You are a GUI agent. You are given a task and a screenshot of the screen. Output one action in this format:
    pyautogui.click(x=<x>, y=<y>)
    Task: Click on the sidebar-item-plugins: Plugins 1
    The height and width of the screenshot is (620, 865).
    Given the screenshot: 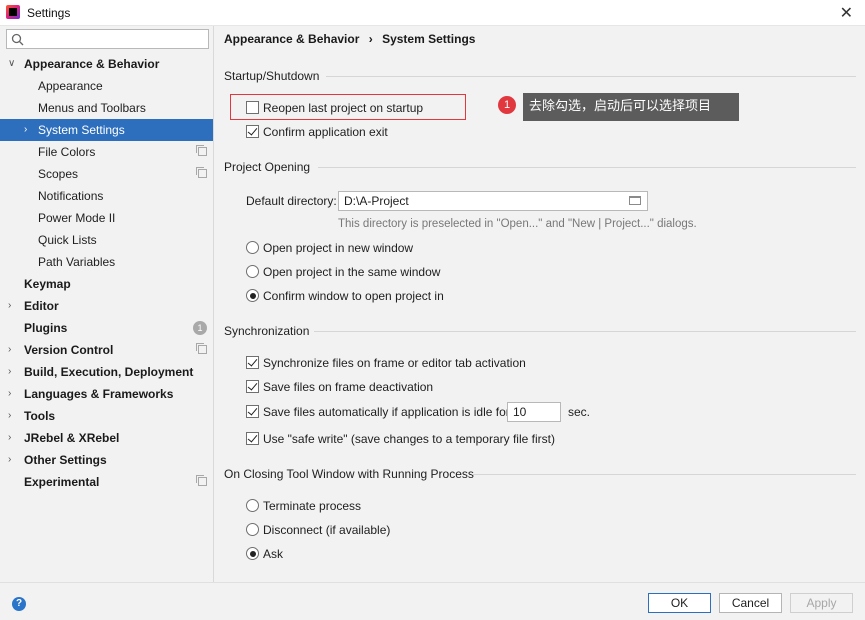 What is the action you would take?
    pyautogui.click(x=106, y=328)
    